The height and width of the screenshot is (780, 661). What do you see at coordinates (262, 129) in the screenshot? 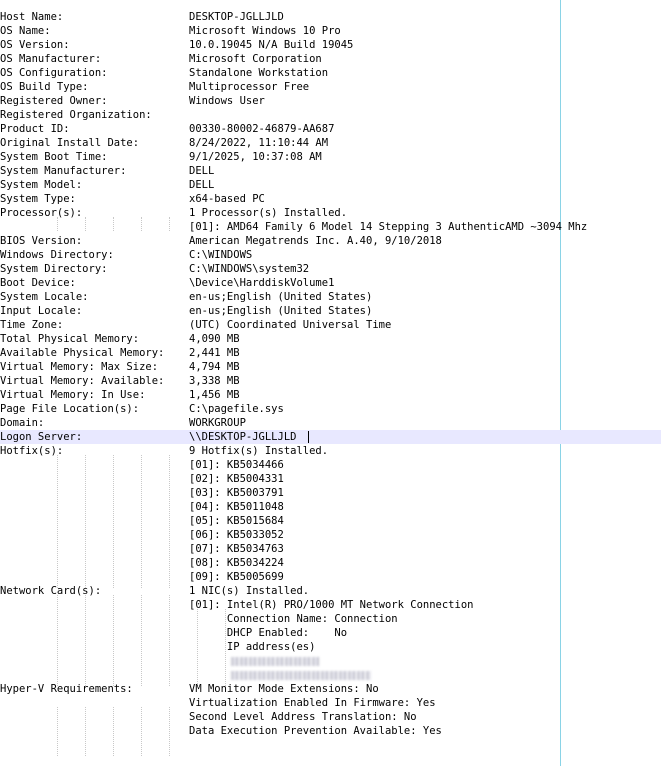
I see `line-value: 00330-80002-46879-AA687` at bounding box center [262, 129].